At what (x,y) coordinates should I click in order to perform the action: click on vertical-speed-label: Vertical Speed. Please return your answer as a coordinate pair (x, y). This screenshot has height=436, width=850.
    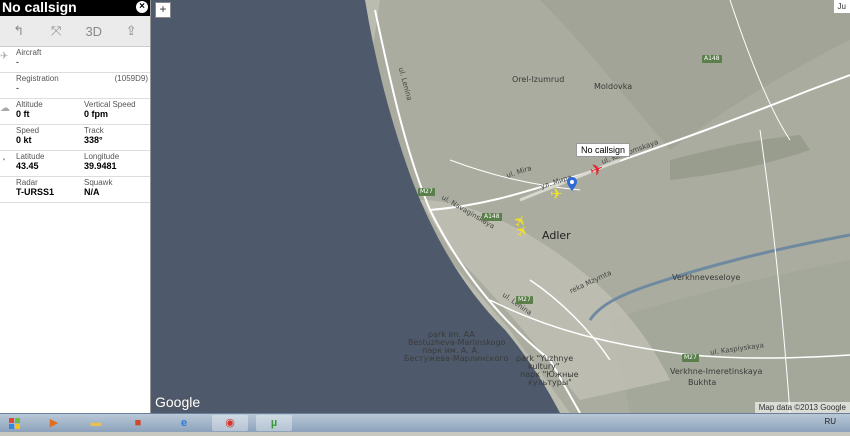
    Looking at the image, I should click on (110, 104).